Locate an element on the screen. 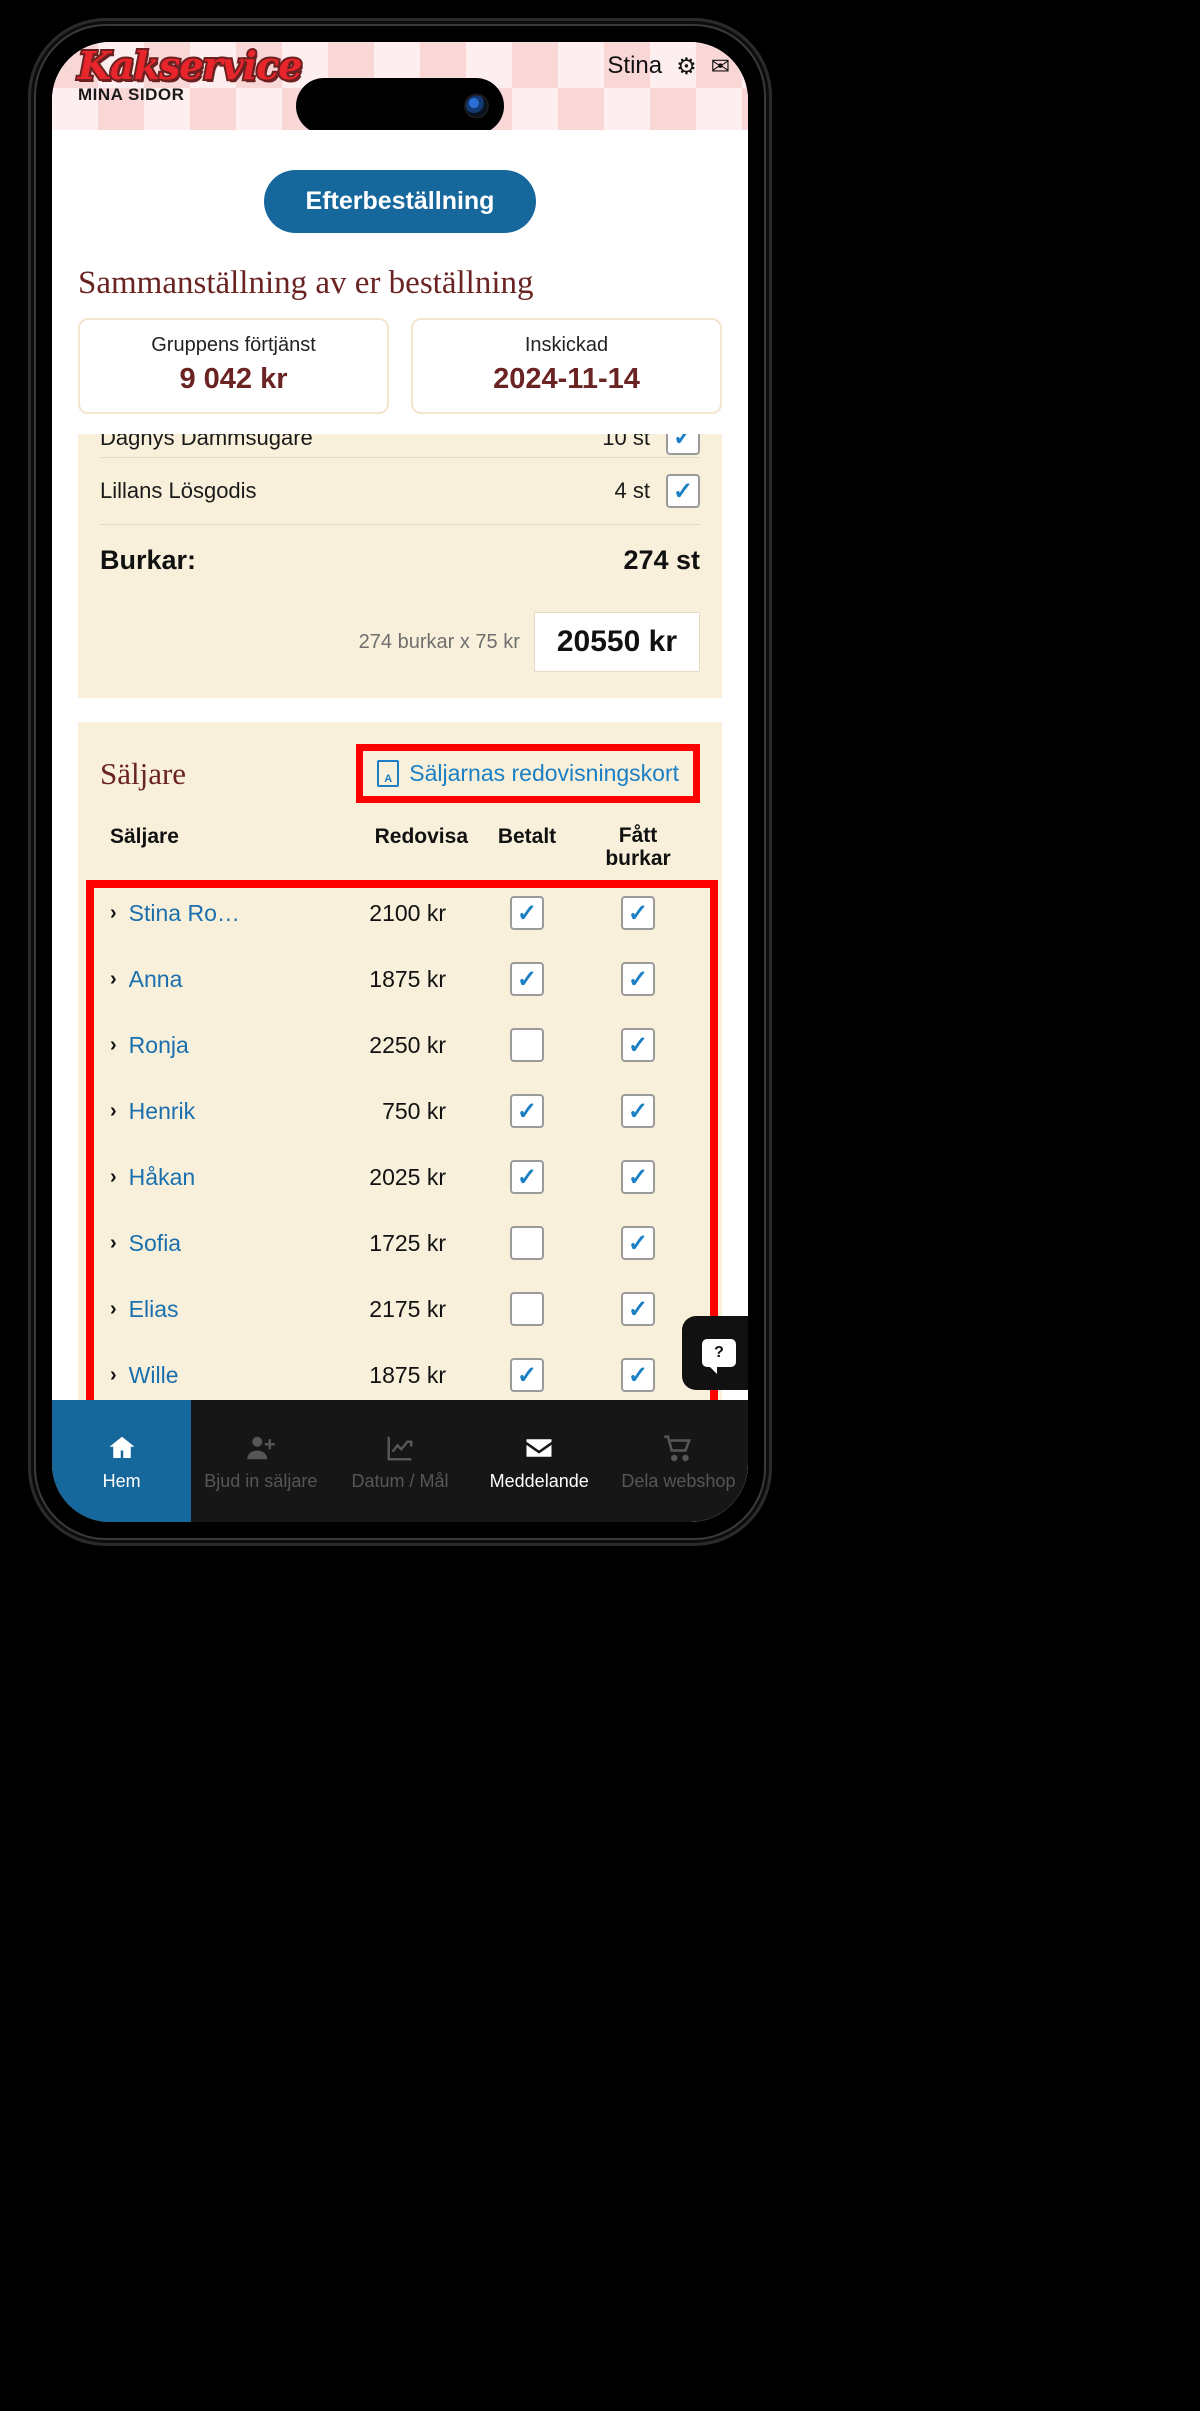 The width and height of the screenshot is (1200, 2411). nav-item-datum-mal: Datum / Mål is located at coordinates (399, 1461).